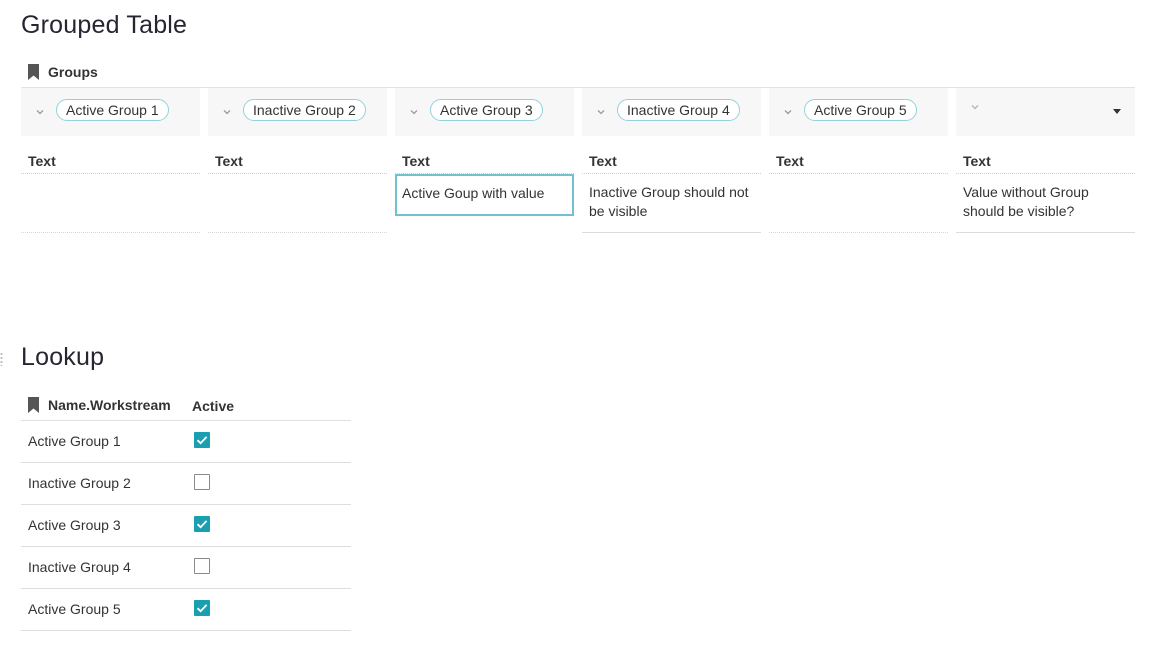  I want to click on group-header, so click(1045, 112).